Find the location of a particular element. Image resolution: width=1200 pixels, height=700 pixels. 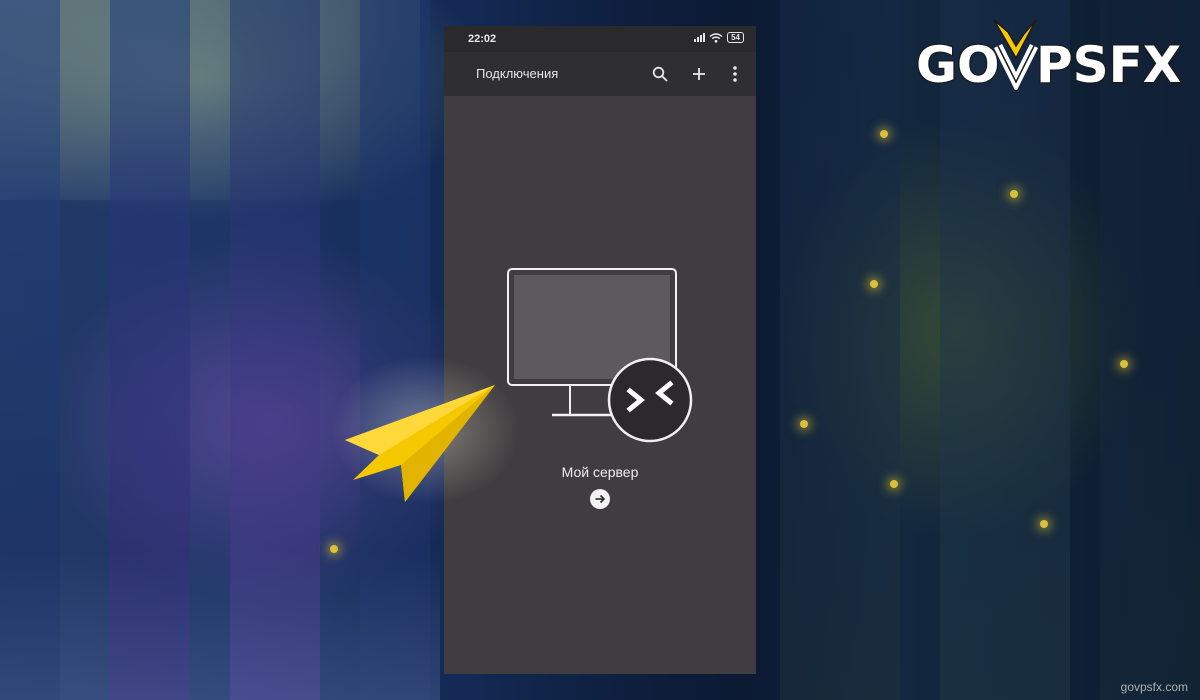

connection-card: Мой сервер is located at coordinates (604, 391).